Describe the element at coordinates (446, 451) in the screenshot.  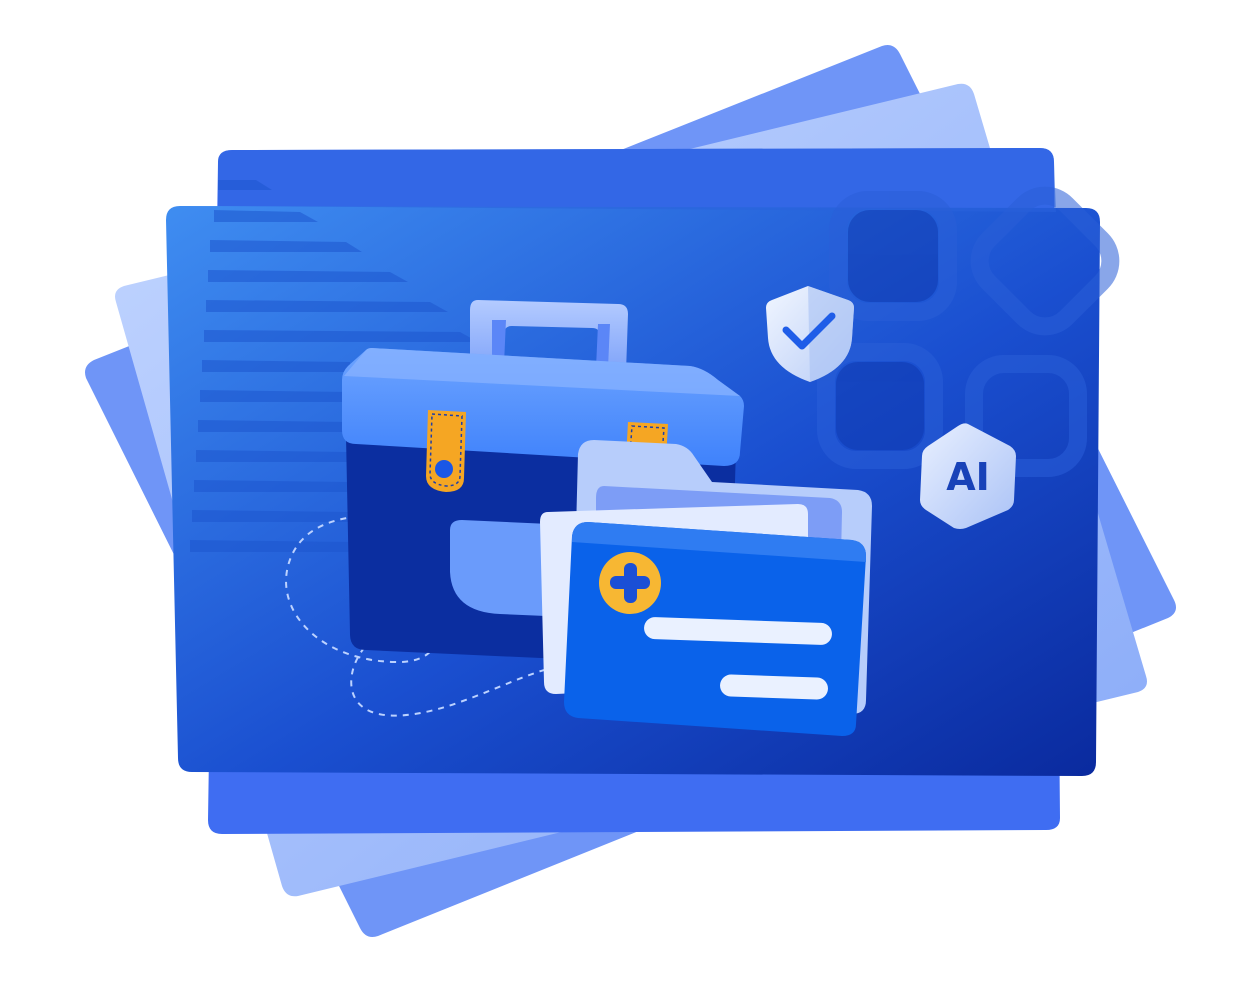
I see `latch-left` at that location.